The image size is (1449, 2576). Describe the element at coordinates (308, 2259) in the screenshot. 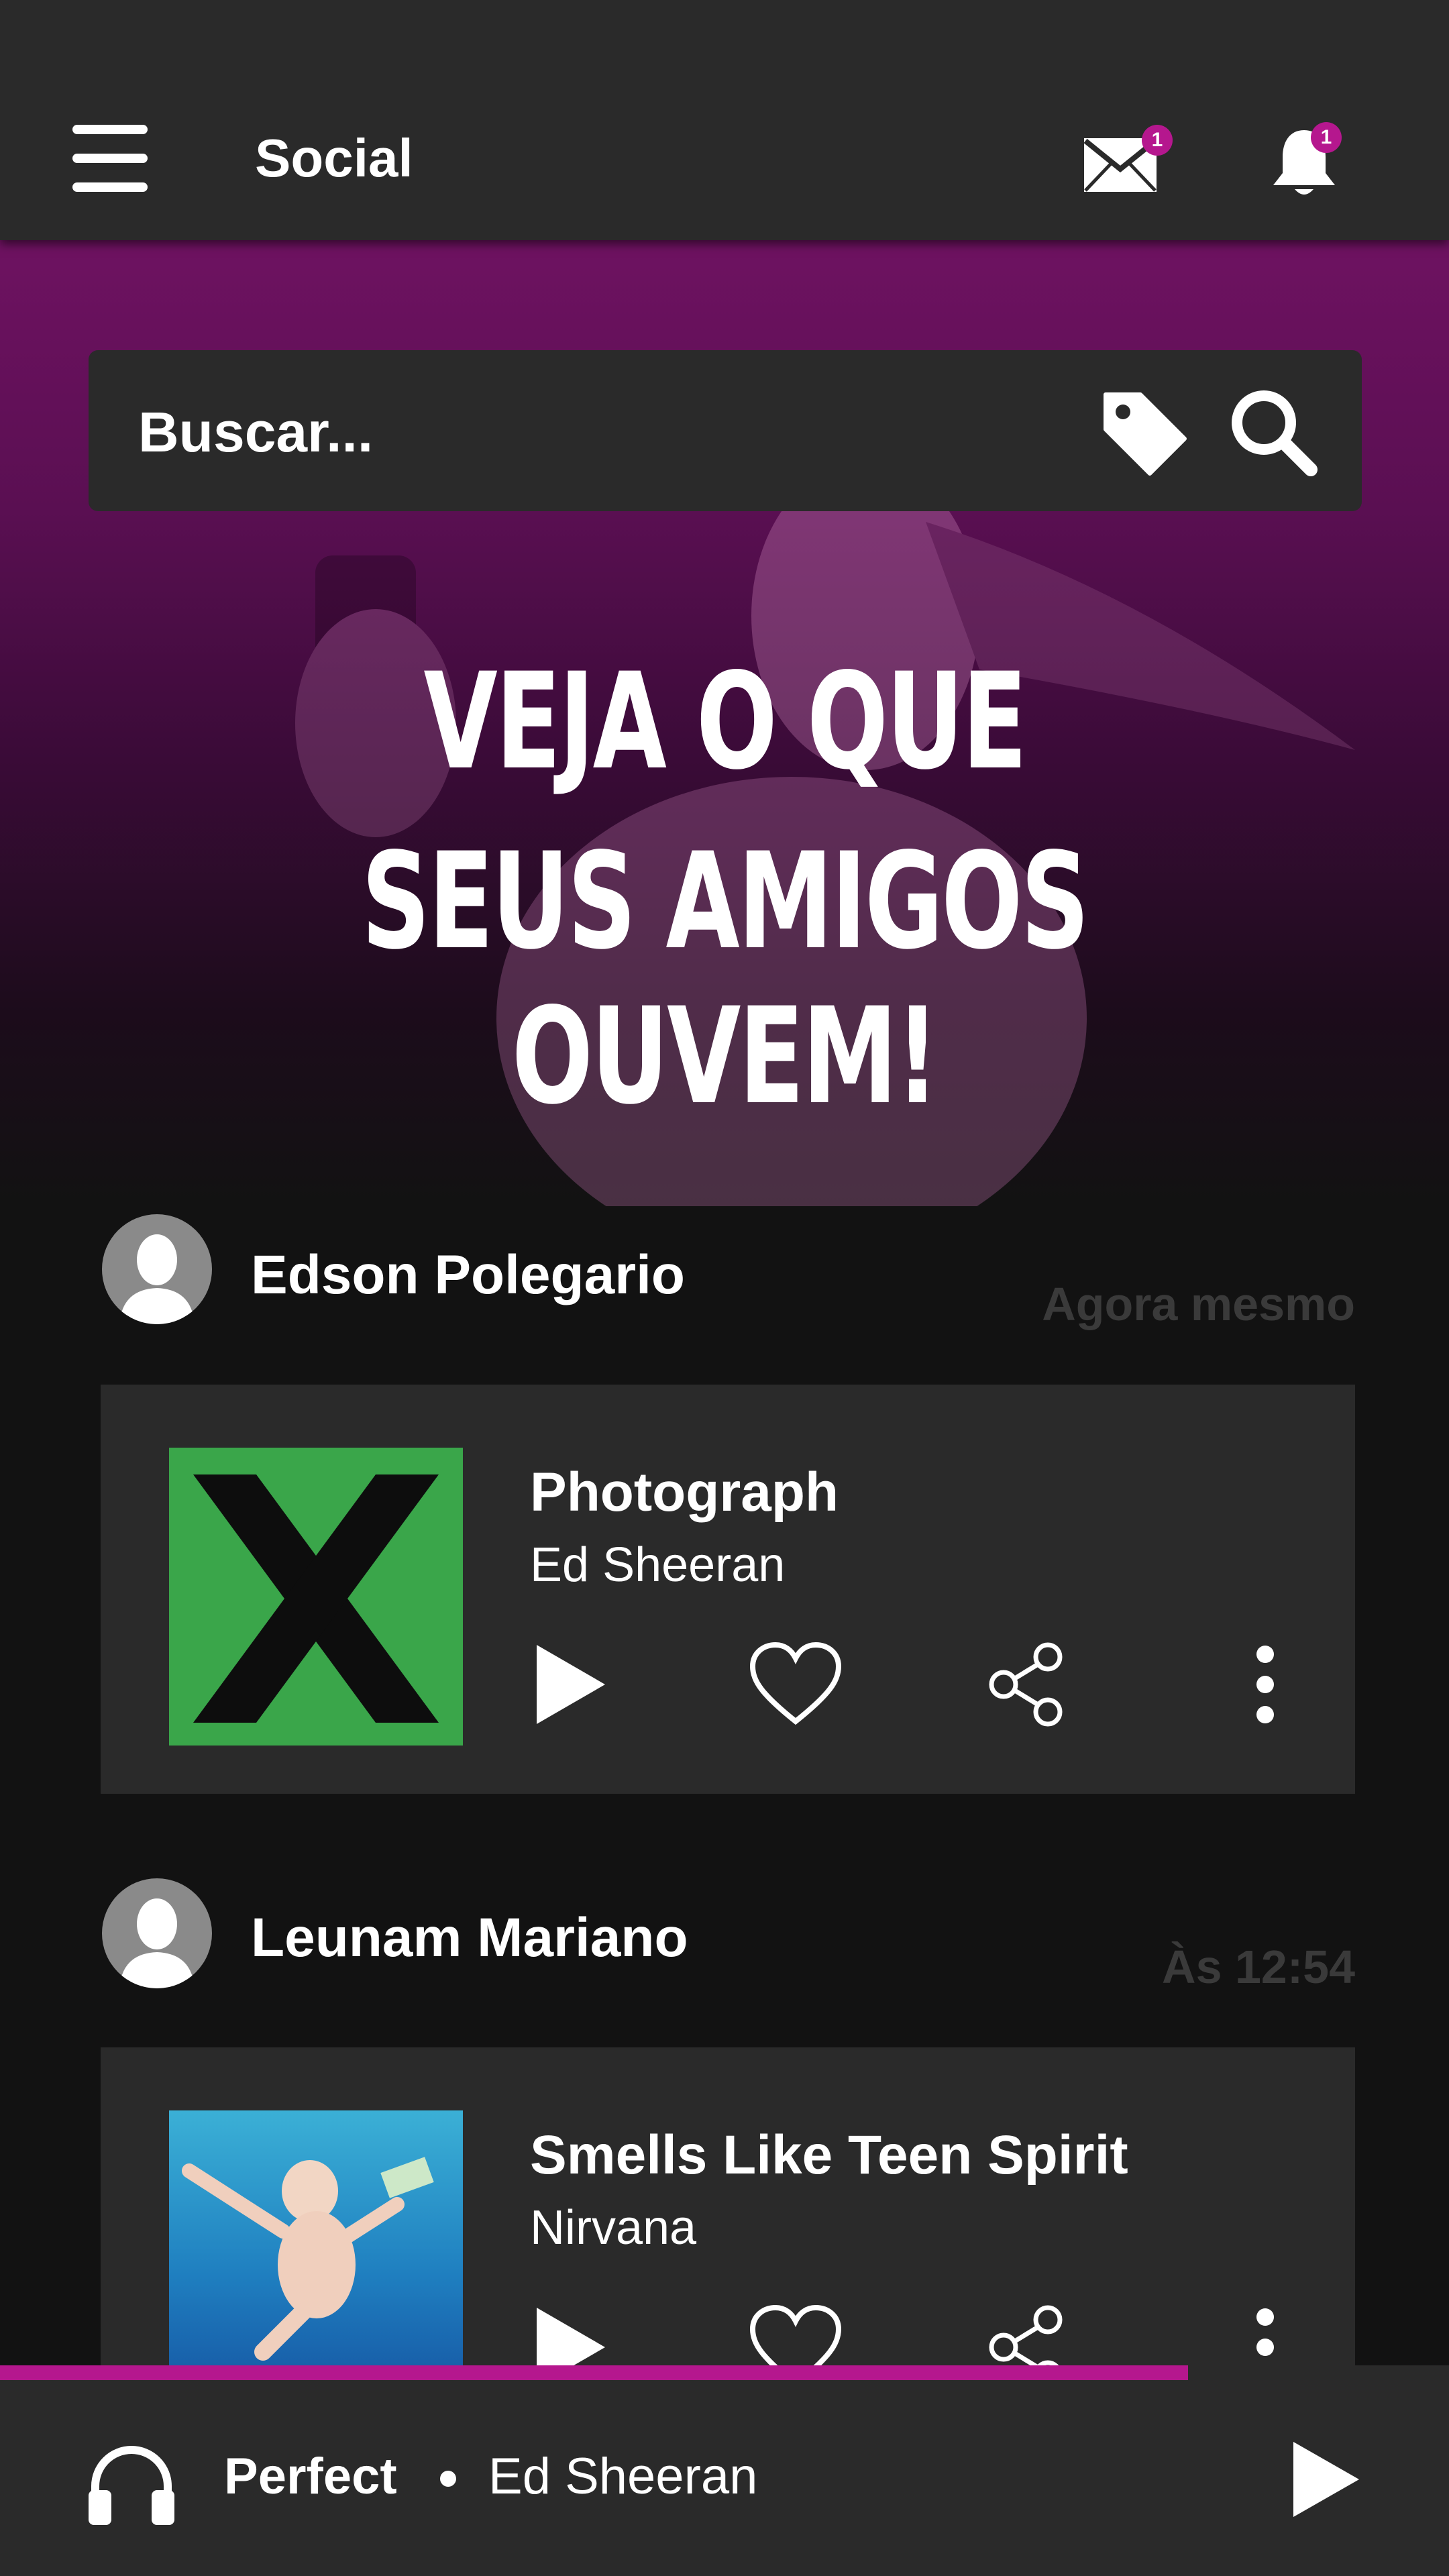

I see `album-swimmer-art` at that location.